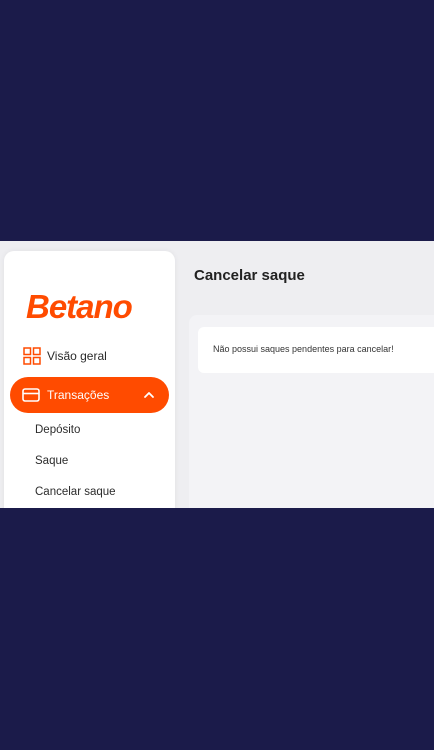 This screenshot has width=434, height=750. I want to click on logo-text: Betano, so click(79, 307).